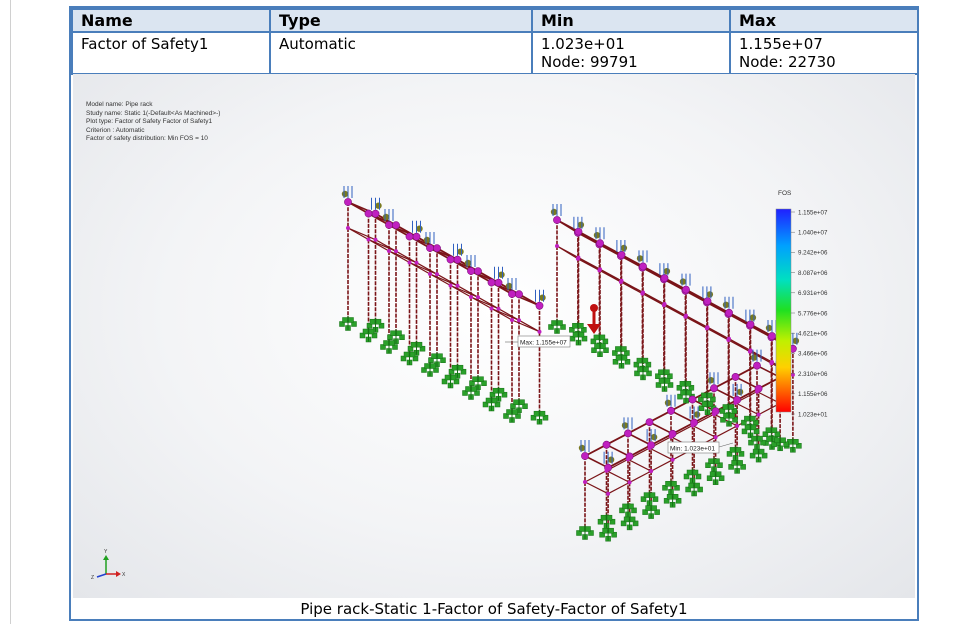 The image size is (980, 624). What do you see at coordinates (813, 354) in the screenshot?
I see `legend-tick-label: 3.466e+06` at bounding box center [813, 354].